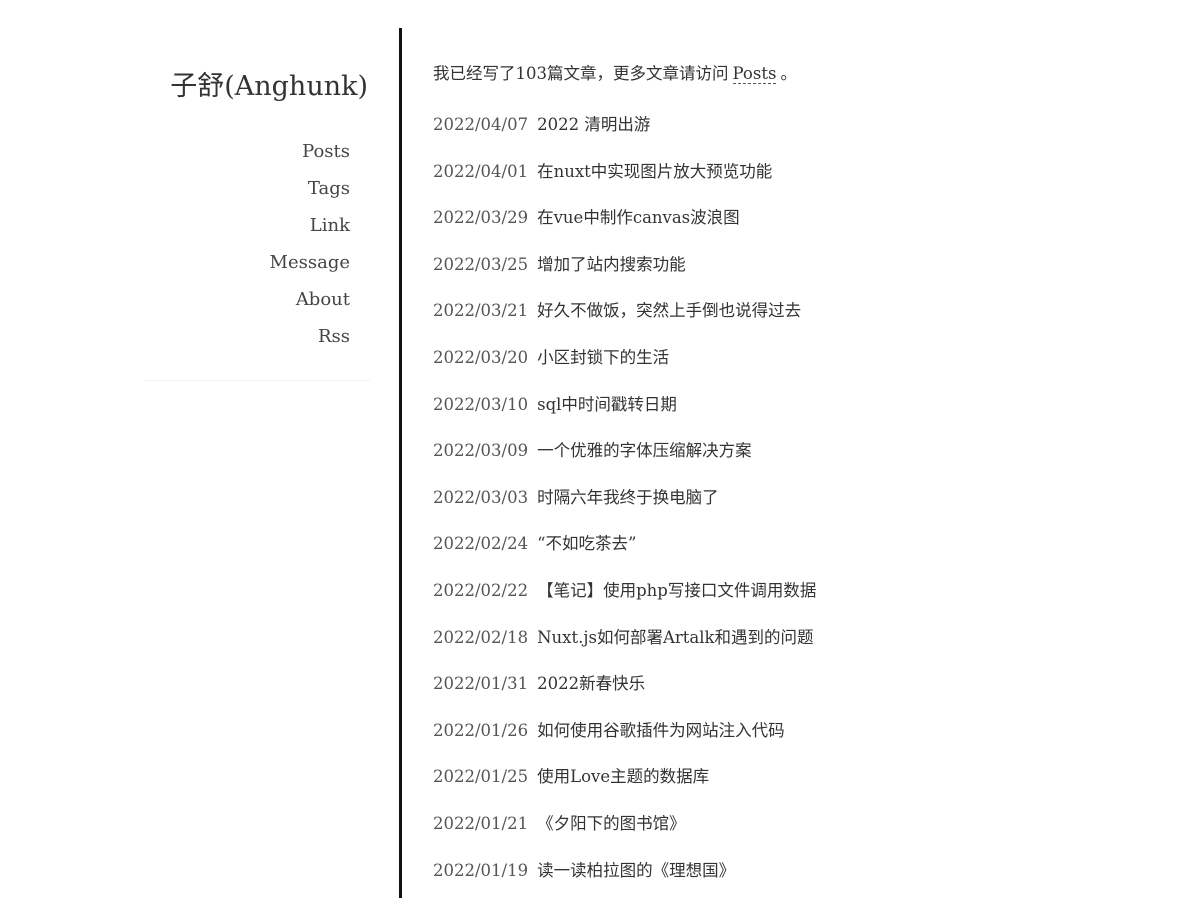  I want to click on list-item: 2022/03/03 时隔六年我终于换电脑了, so click(624, 507).